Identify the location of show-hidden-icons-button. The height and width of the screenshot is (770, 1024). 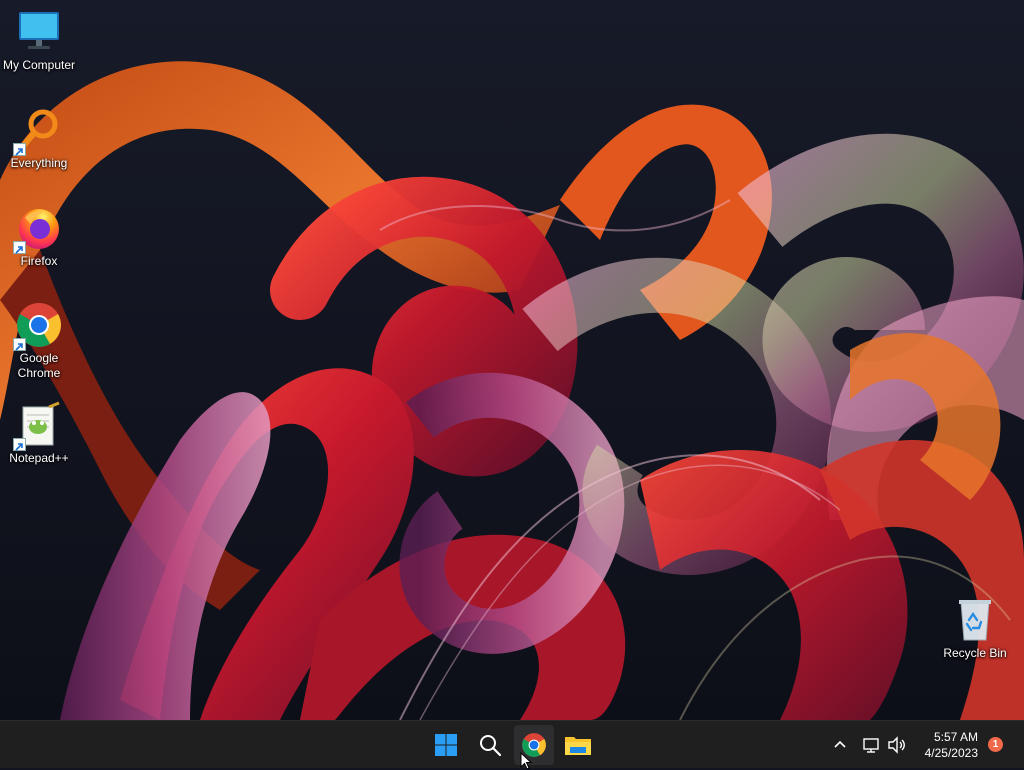
(840, 745).